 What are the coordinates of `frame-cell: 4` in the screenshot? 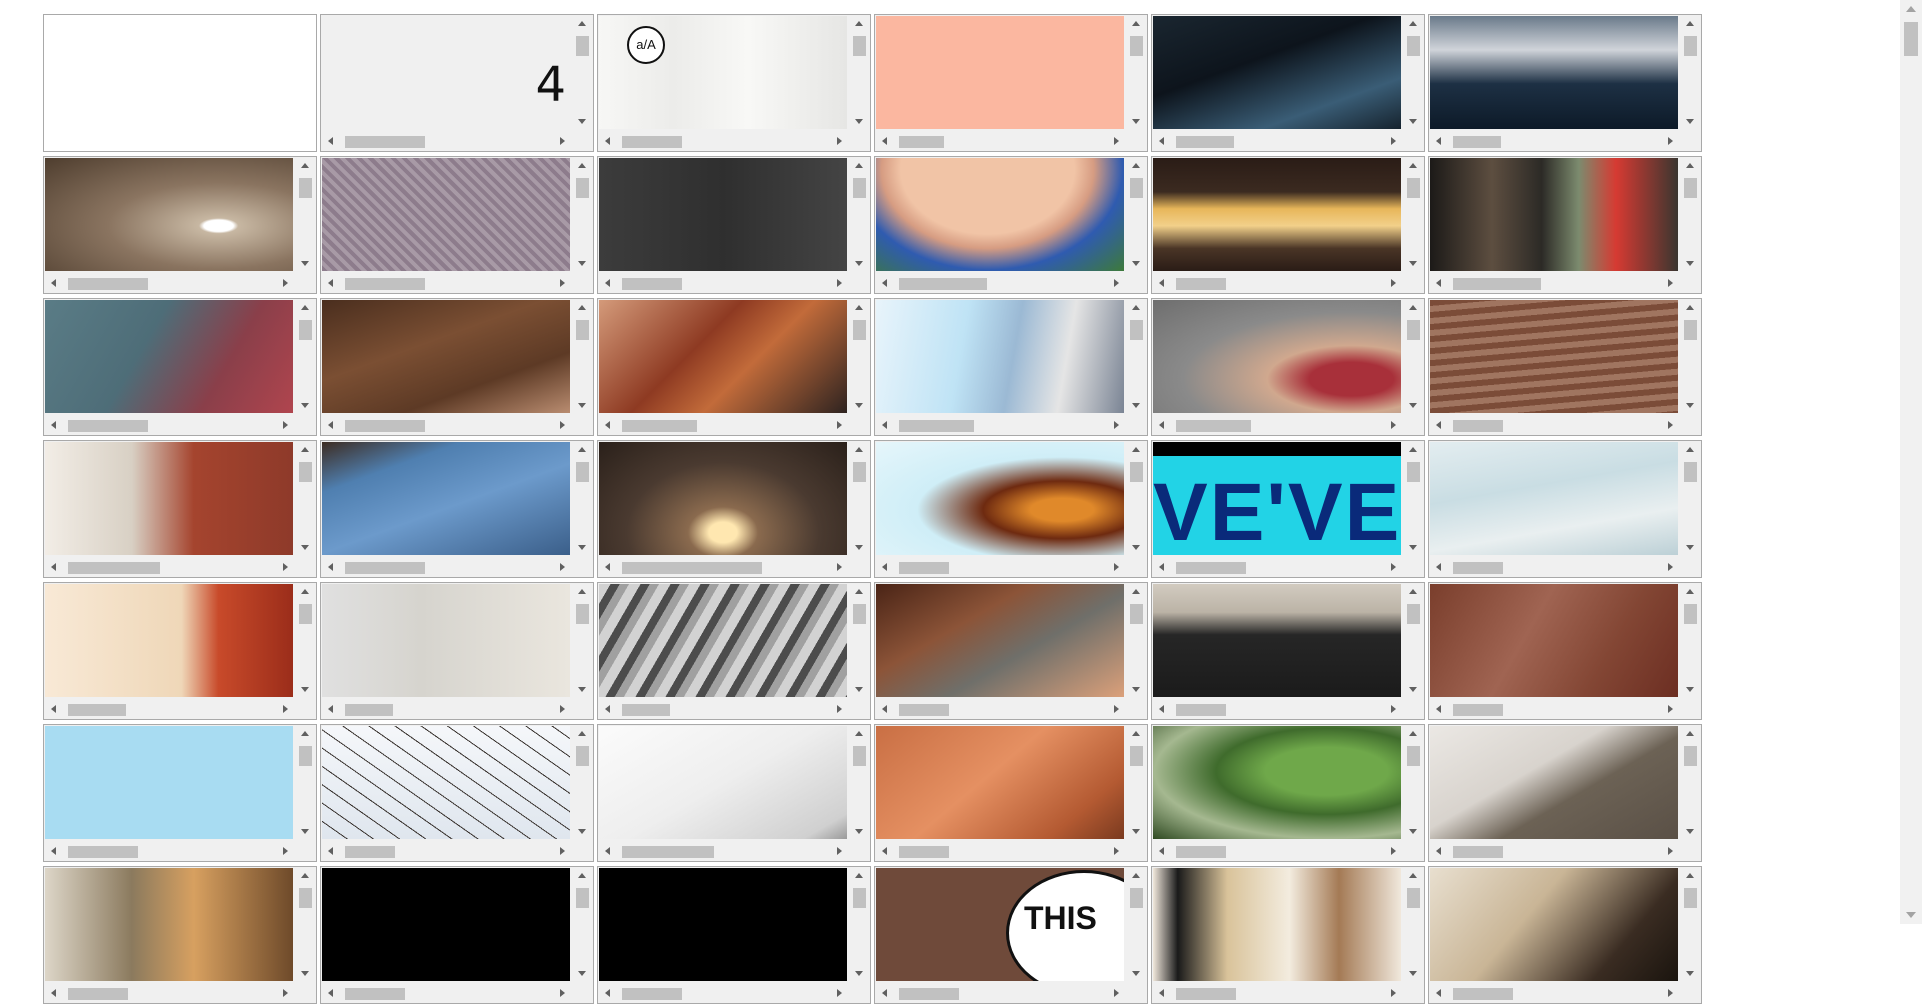 It's located at (457, 83).